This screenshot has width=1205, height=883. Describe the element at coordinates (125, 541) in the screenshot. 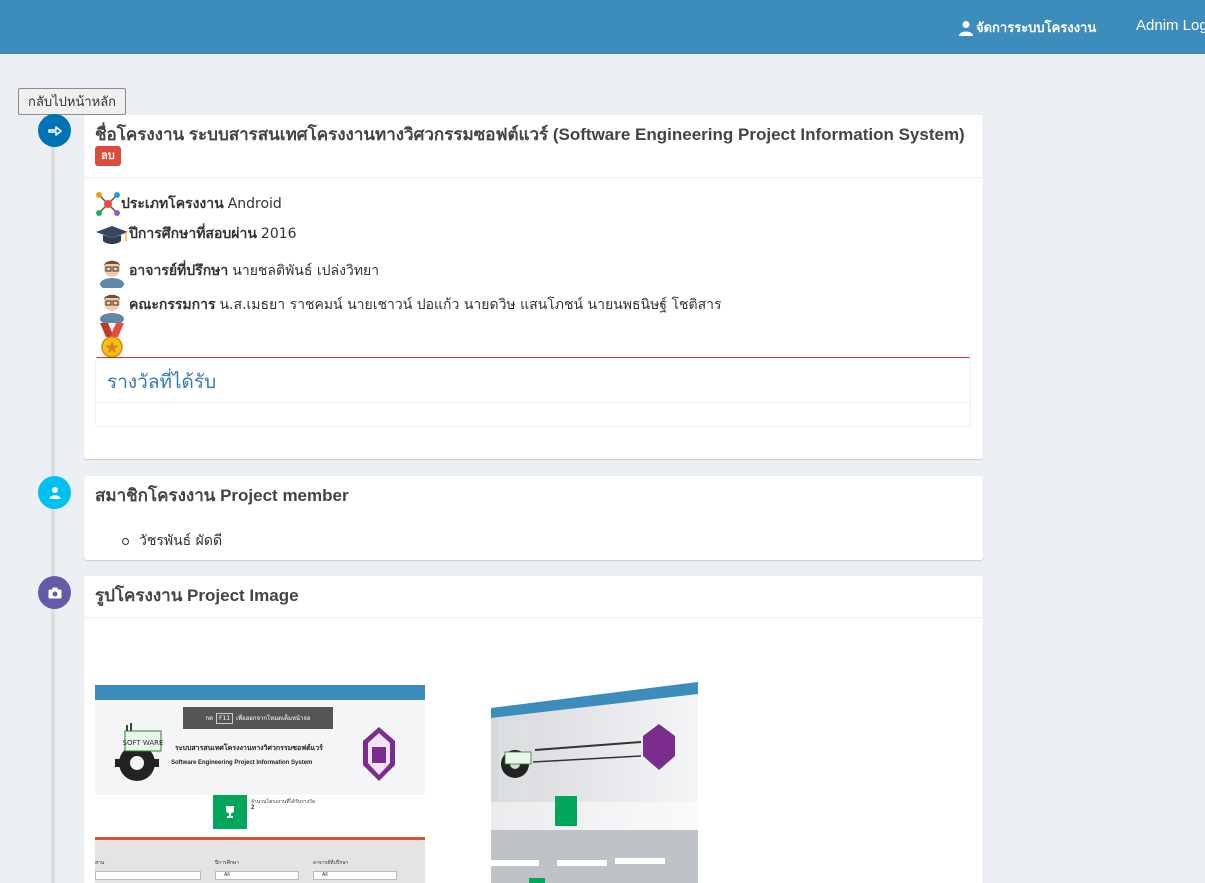

I see `list-bullet` at that location.